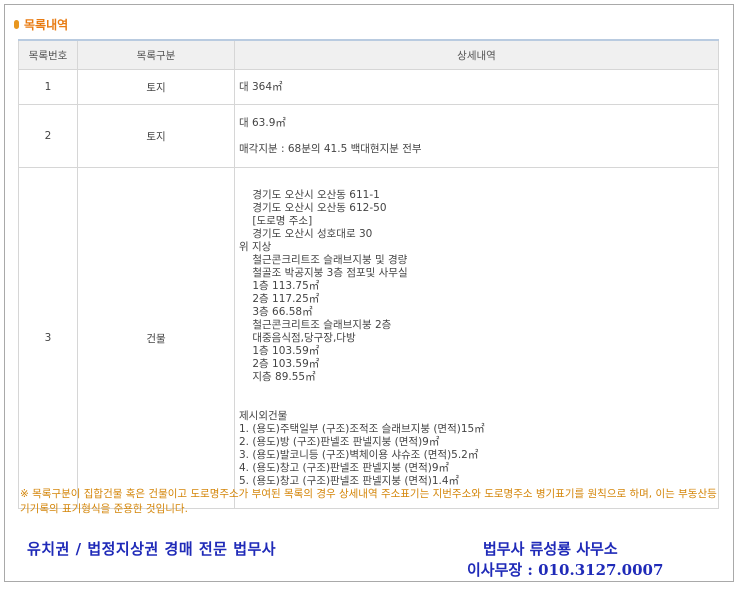 The height and width of the screenshot is (590, 742). I want to click on bullet-icon, so click(16, 24).